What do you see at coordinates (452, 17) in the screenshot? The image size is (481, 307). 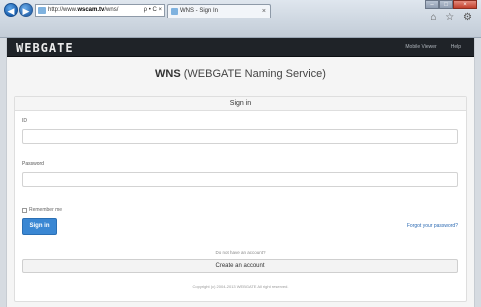 I see `toolbar-icons: ⌂ ☆ ⚙` at bounding box center [452, 17].